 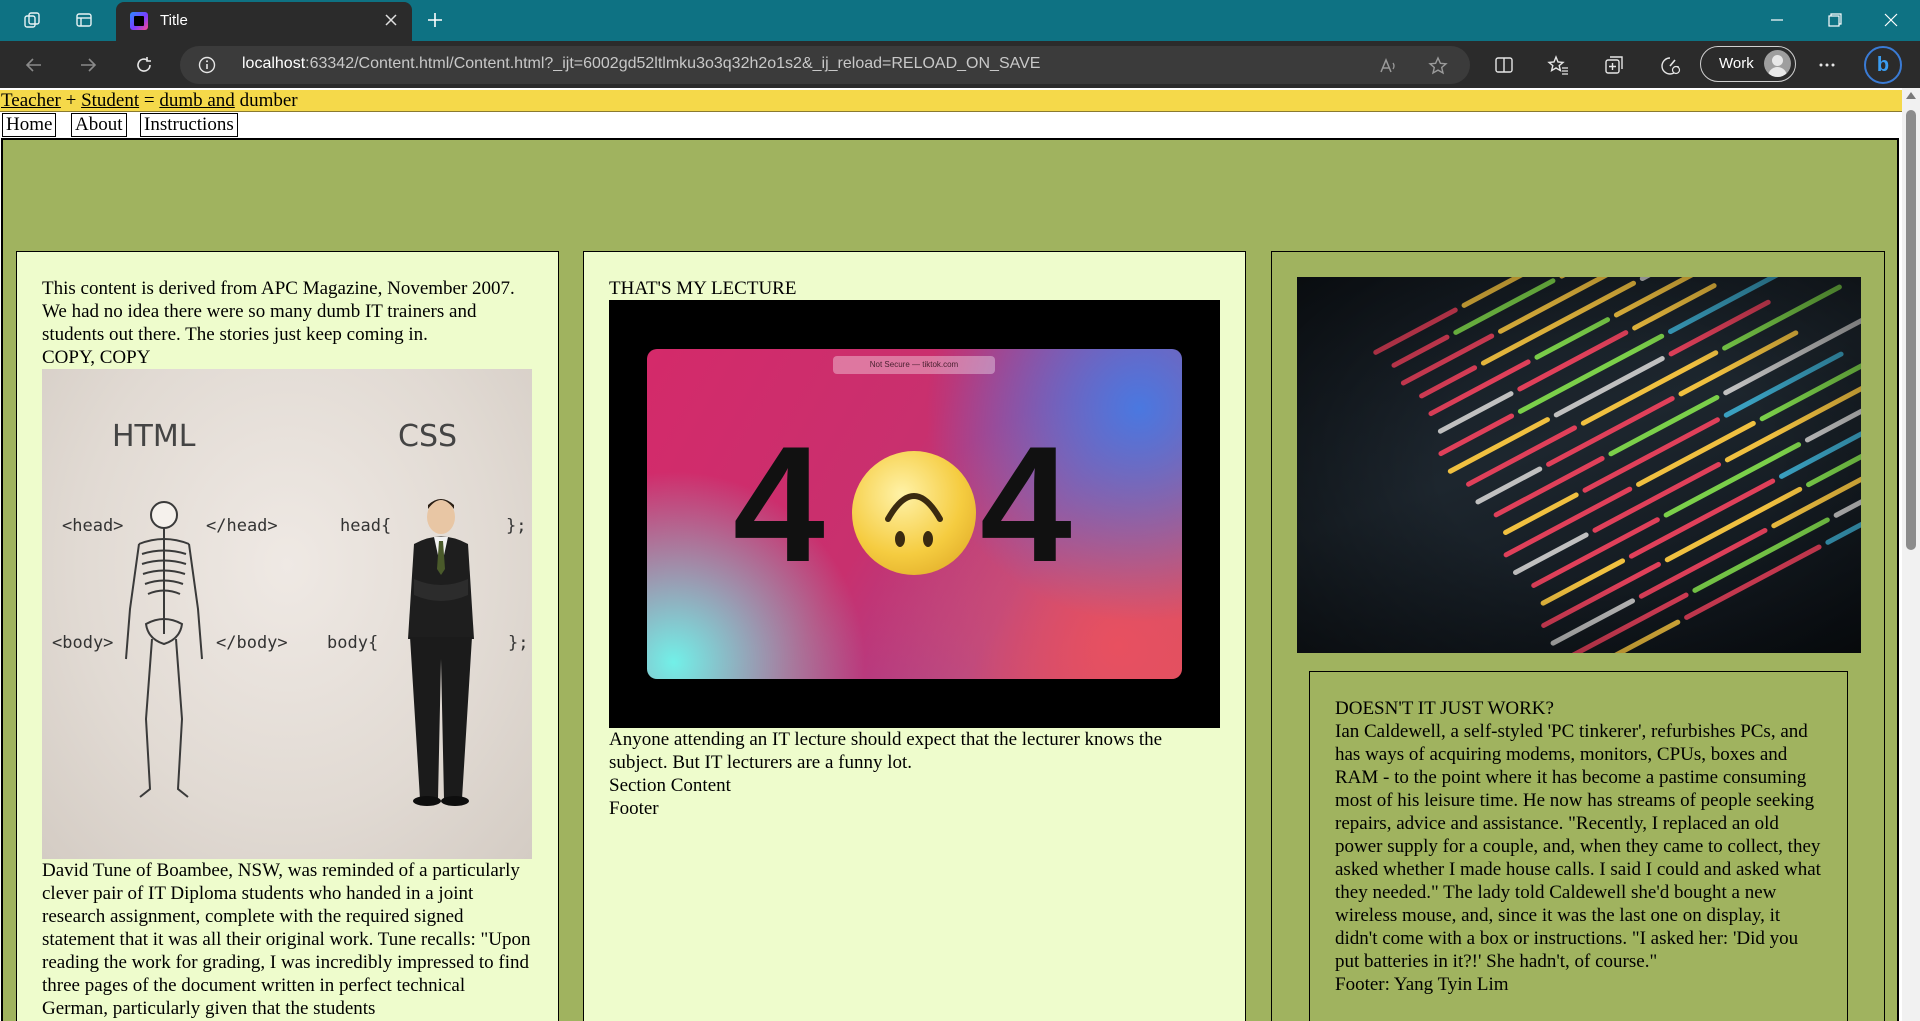 I want to click on error-card: Not Secure — tiktok.com 4 4, so click(x=914, y=514).